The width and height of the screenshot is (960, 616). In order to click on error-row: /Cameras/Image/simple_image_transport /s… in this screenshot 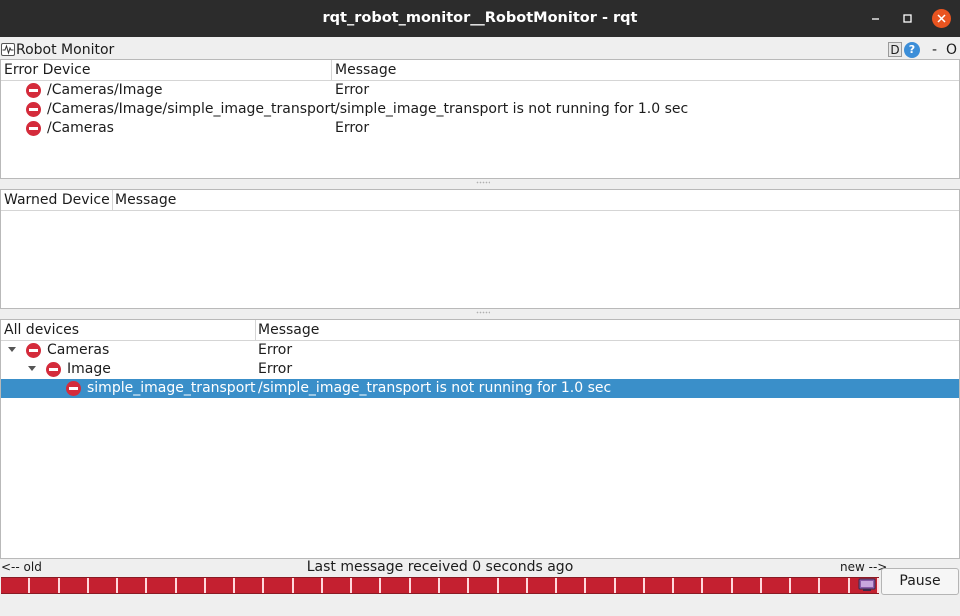, I will do `click(480, 109)`.